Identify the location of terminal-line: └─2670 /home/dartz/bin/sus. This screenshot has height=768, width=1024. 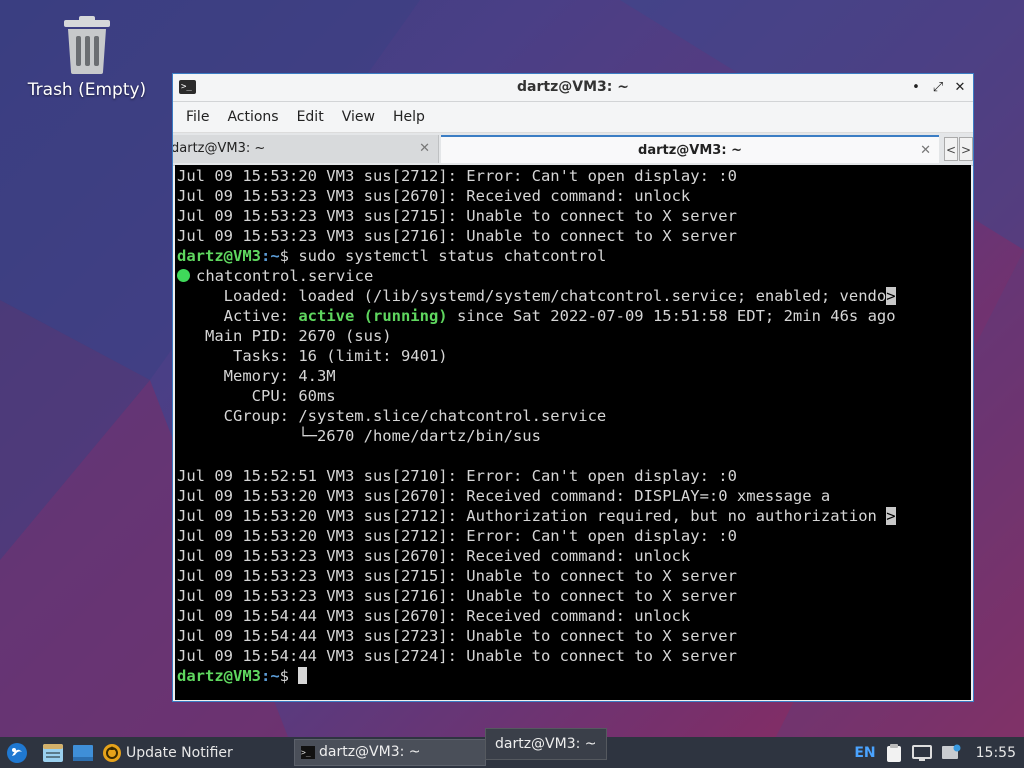
(359, 436).